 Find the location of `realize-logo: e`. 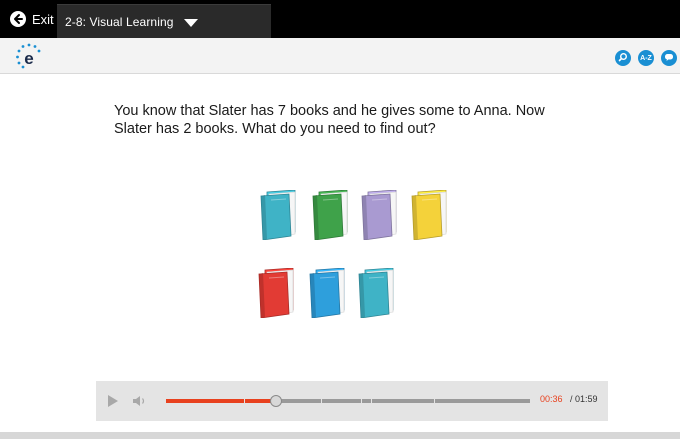

realize-logo: e is located at coordinates (29, 56).